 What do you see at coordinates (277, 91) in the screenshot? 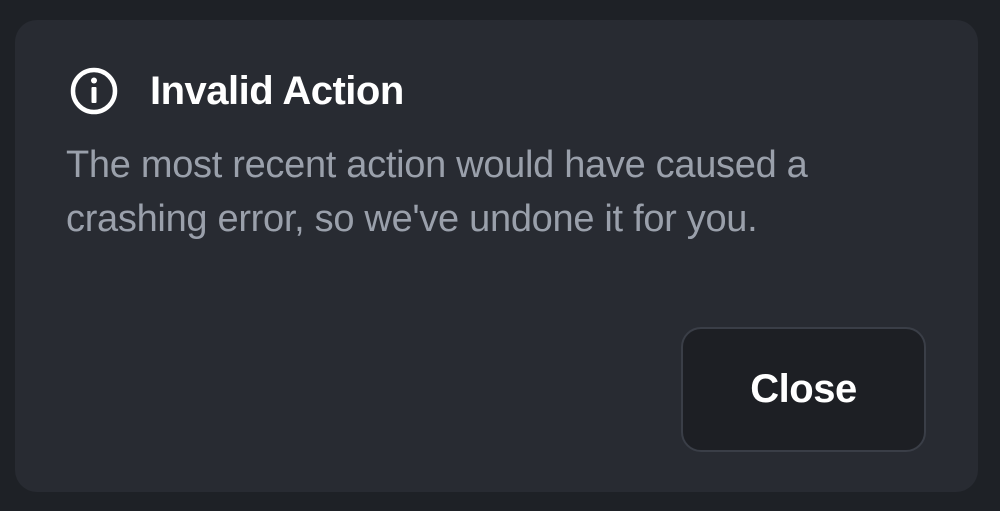
I see `dialog-title: Invalid Action` at bounding box center [277, 91].